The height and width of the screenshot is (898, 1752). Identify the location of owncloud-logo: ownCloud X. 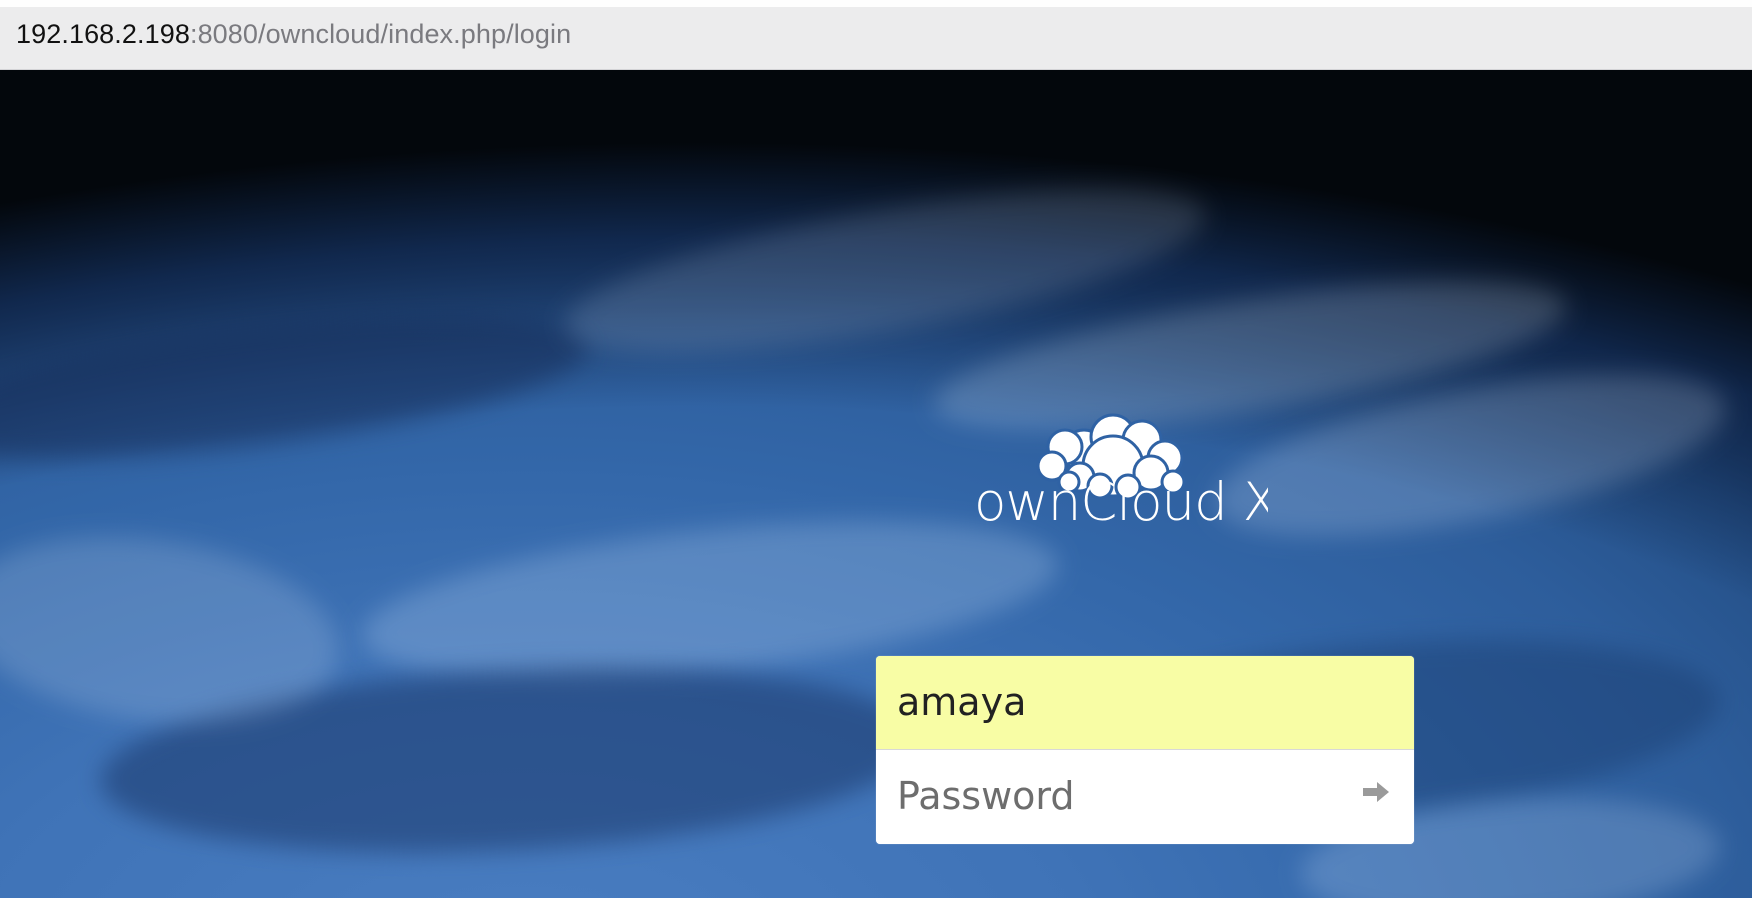
(1121, 473).